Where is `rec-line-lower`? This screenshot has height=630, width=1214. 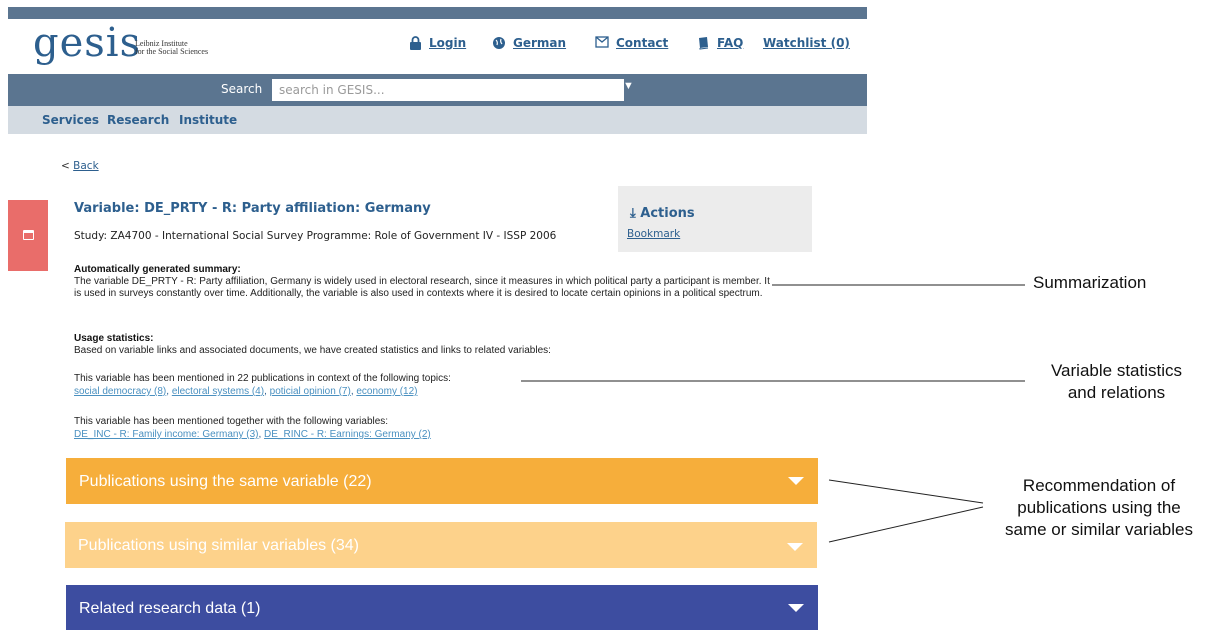 rec-line-lower is located at coordinates (906, 524).